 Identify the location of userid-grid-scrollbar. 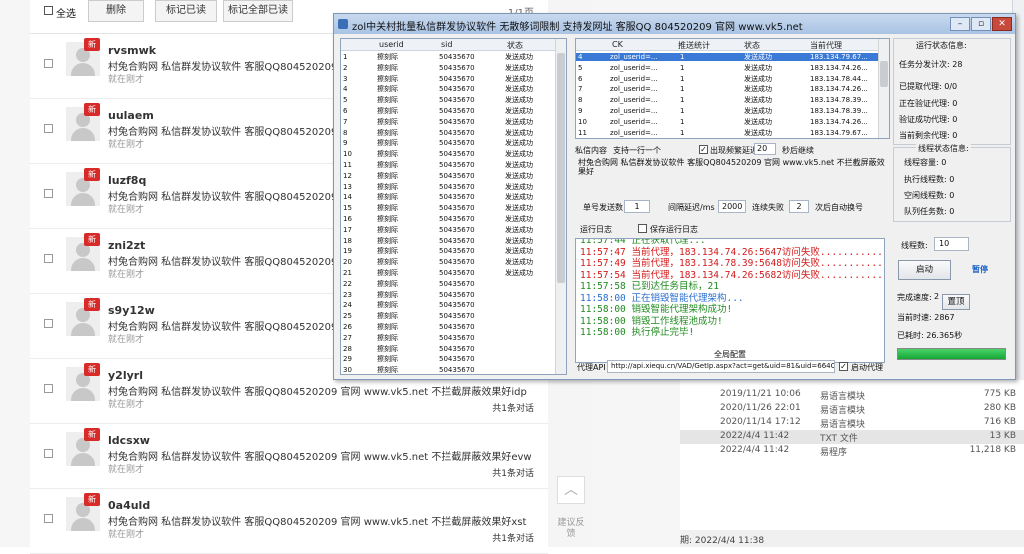
(560, 206).